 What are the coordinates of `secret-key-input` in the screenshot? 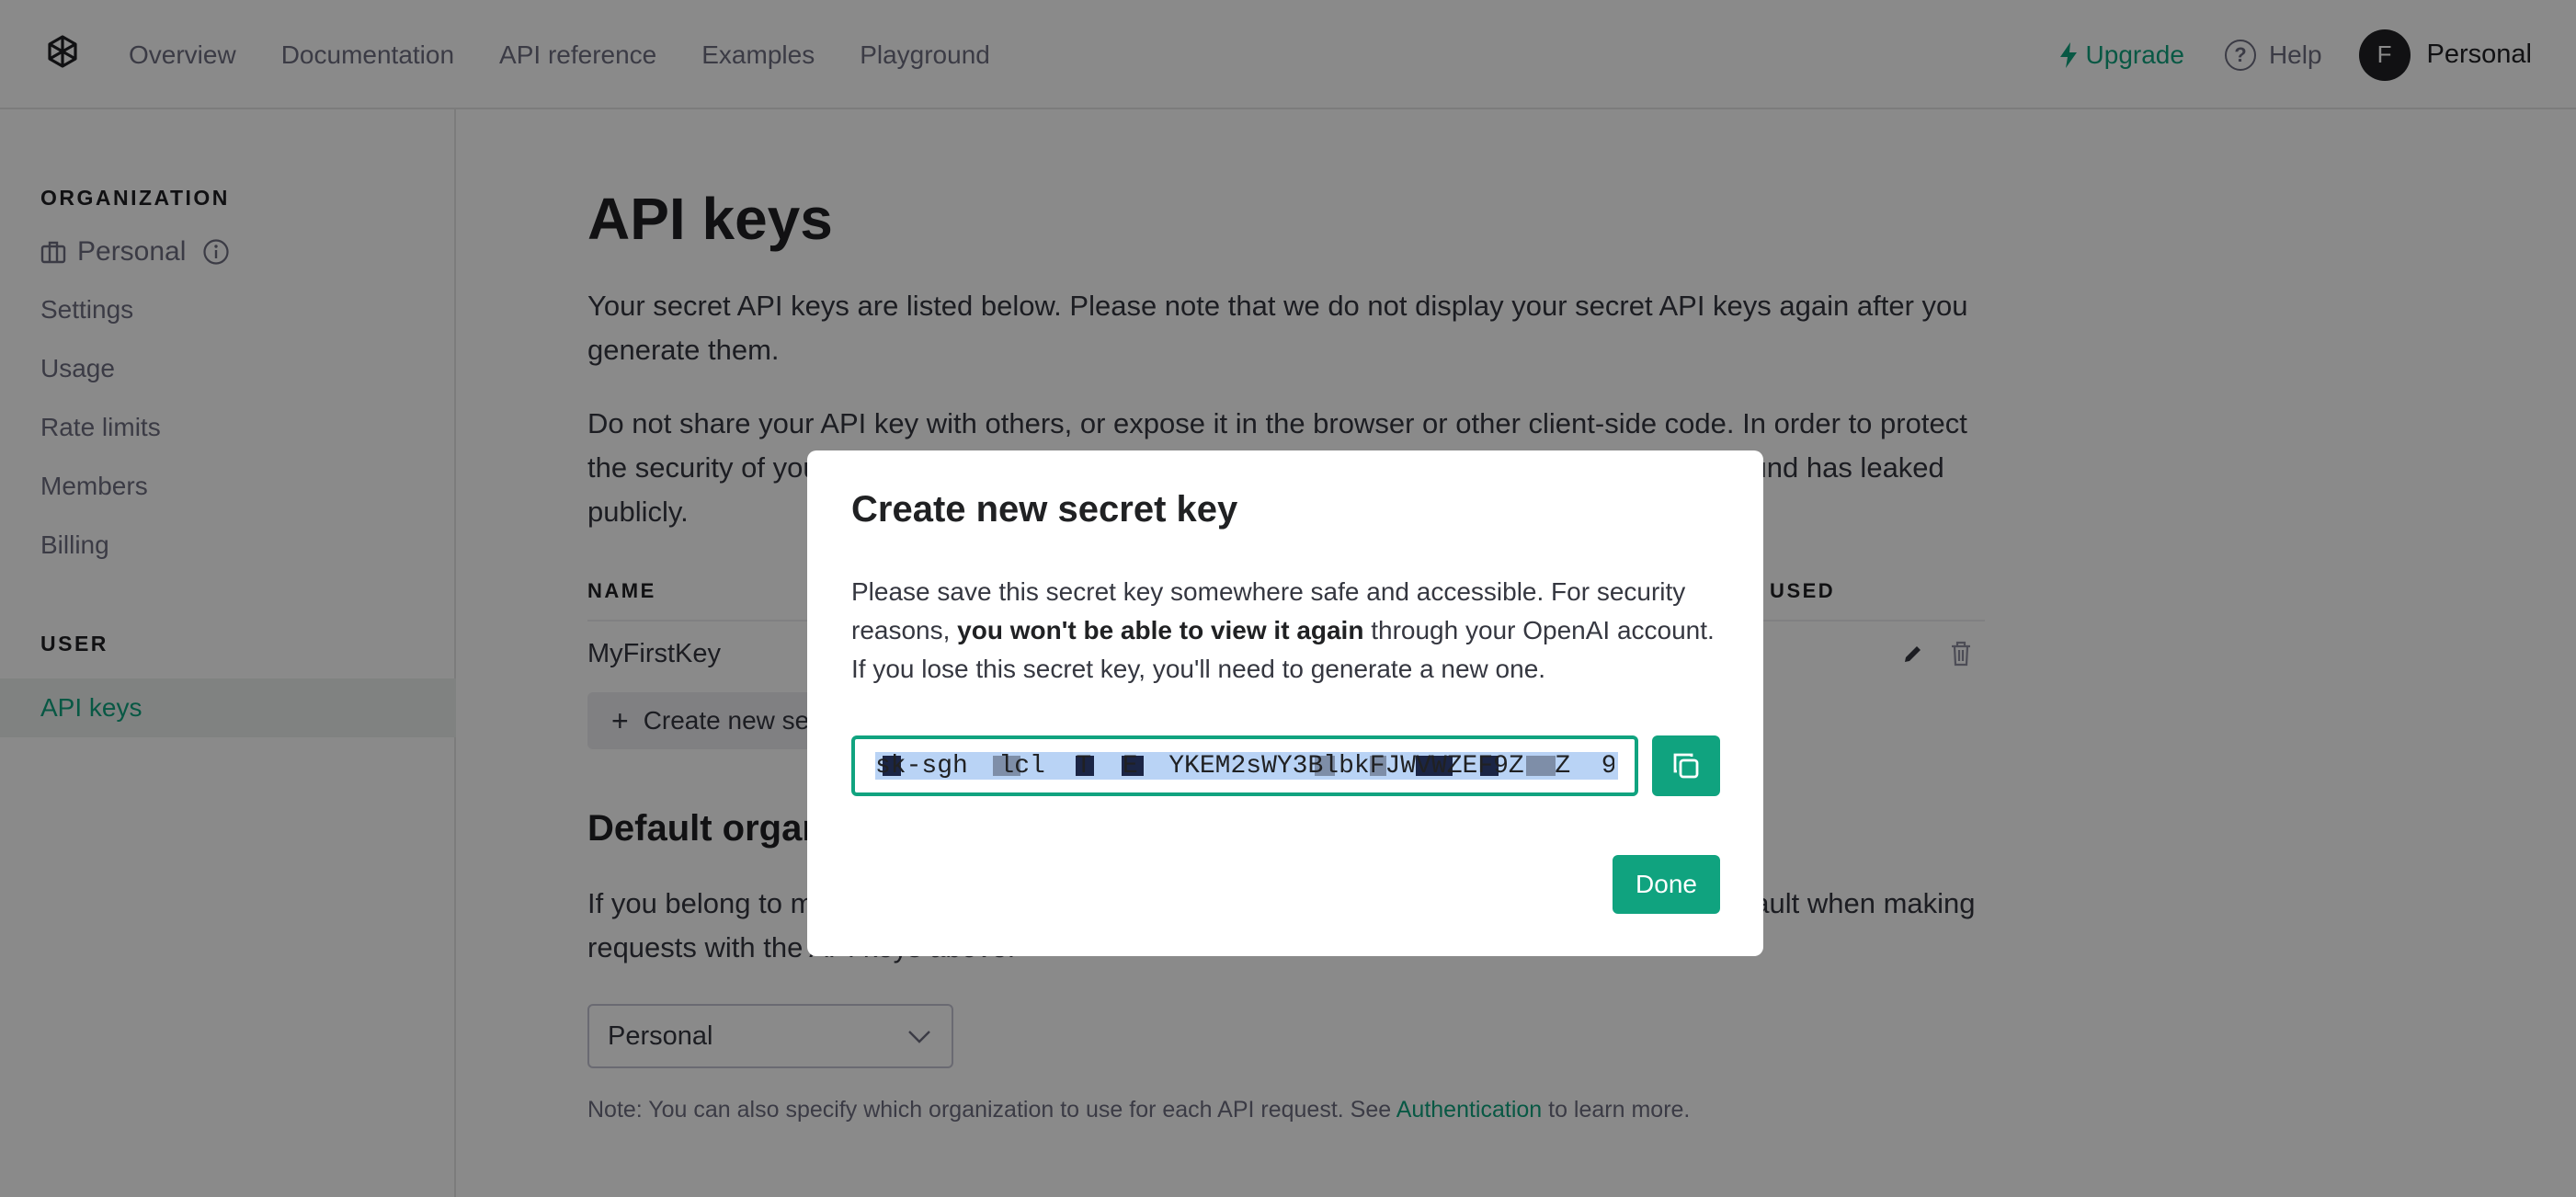 It's located at (1245, 765).